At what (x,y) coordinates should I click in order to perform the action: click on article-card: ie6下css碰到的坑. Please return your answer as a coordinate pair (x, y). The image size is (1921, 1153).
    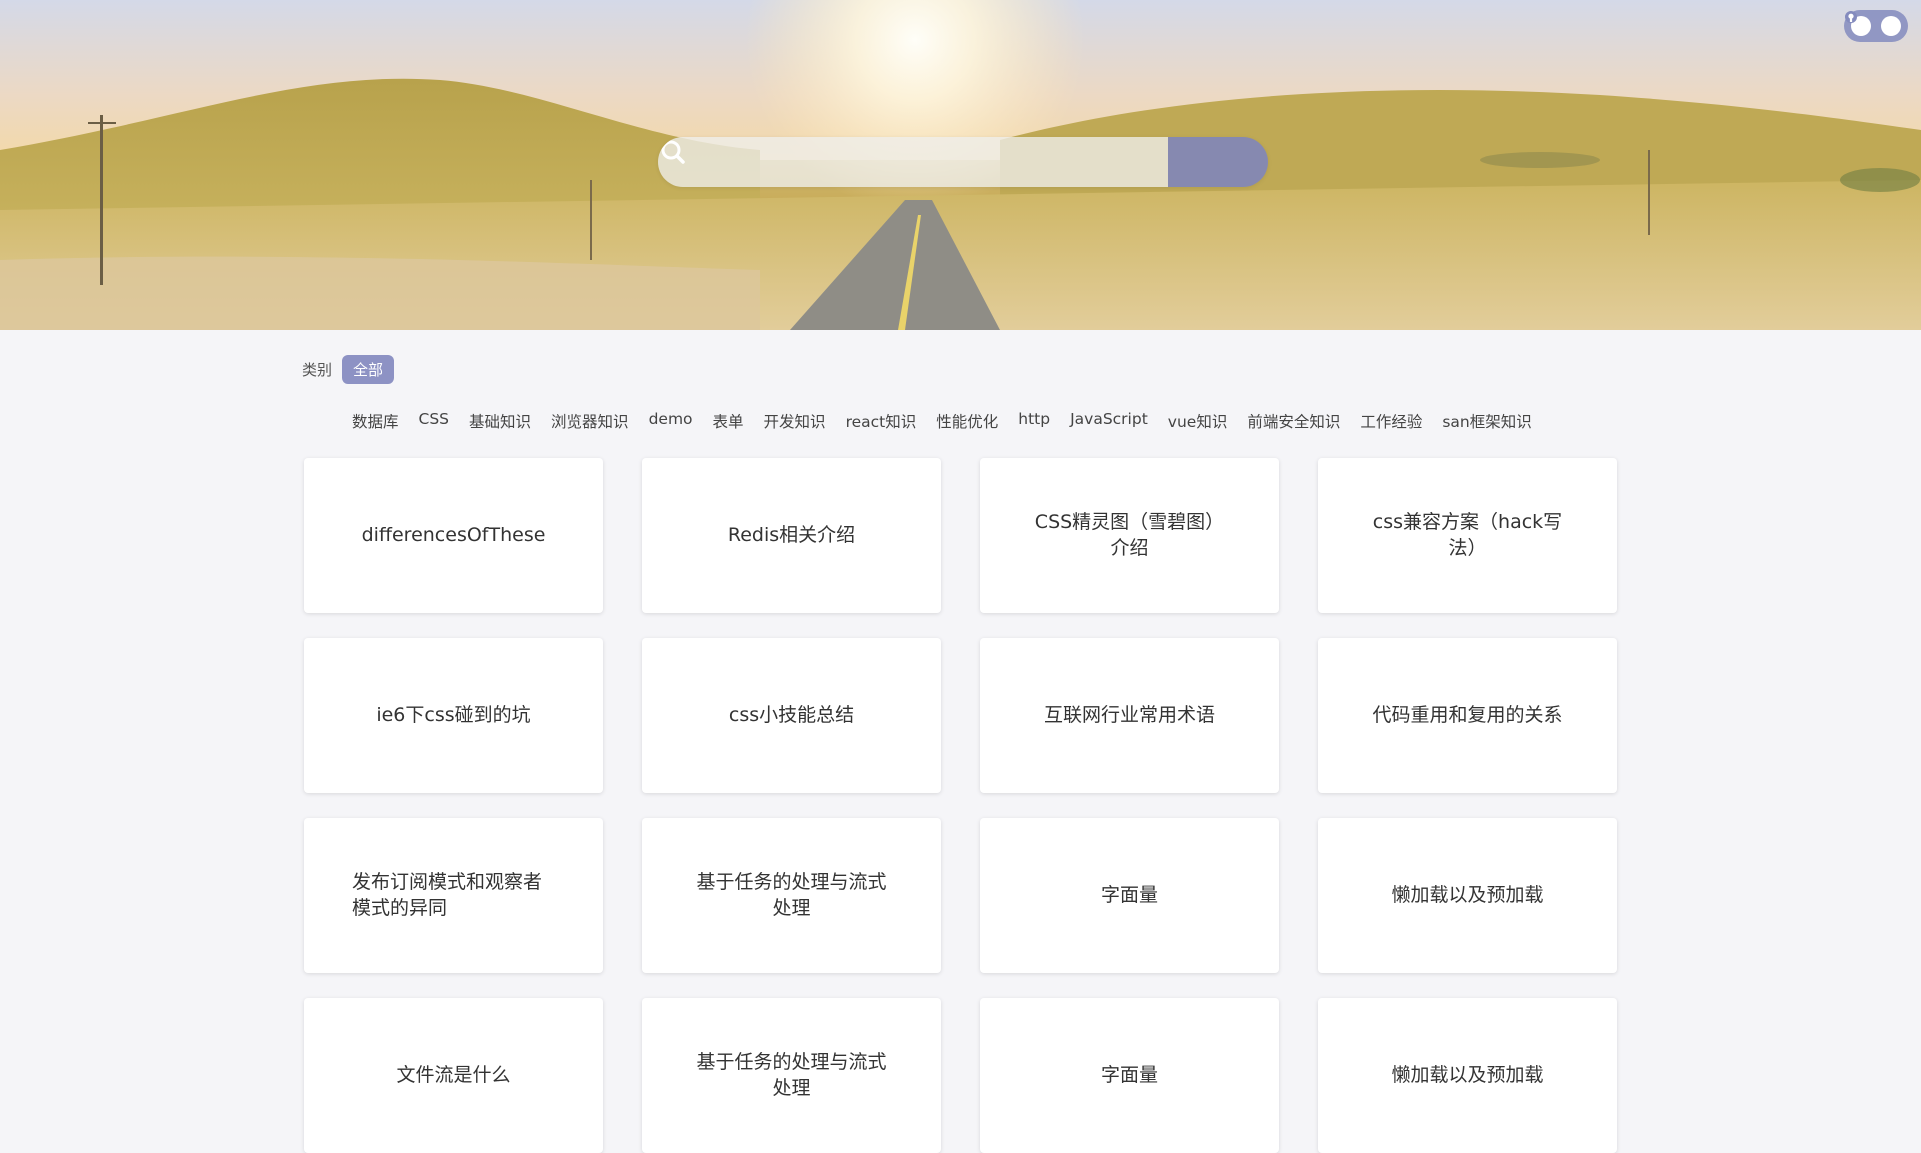
    Looking at the image, I should click on (453, 715).